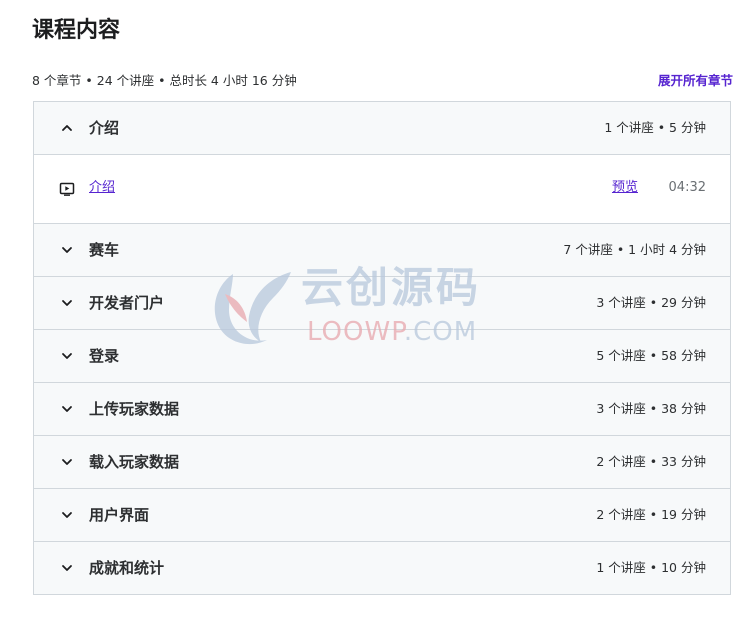 The width and height of the screenshot is (755, 618). I want to click on section-meta: 1 个讲座 • 5 分钟, so click(655, 127).